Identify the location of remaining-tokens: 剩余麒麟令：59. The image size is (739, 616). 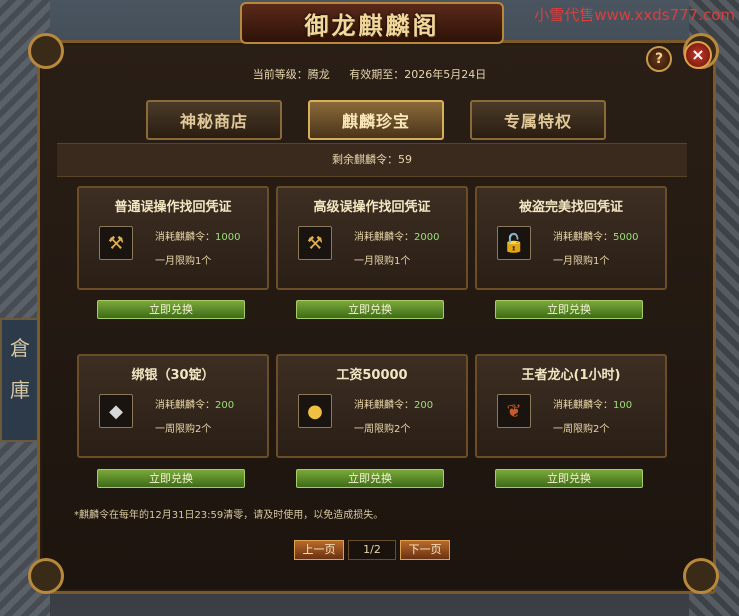
(372, 160).